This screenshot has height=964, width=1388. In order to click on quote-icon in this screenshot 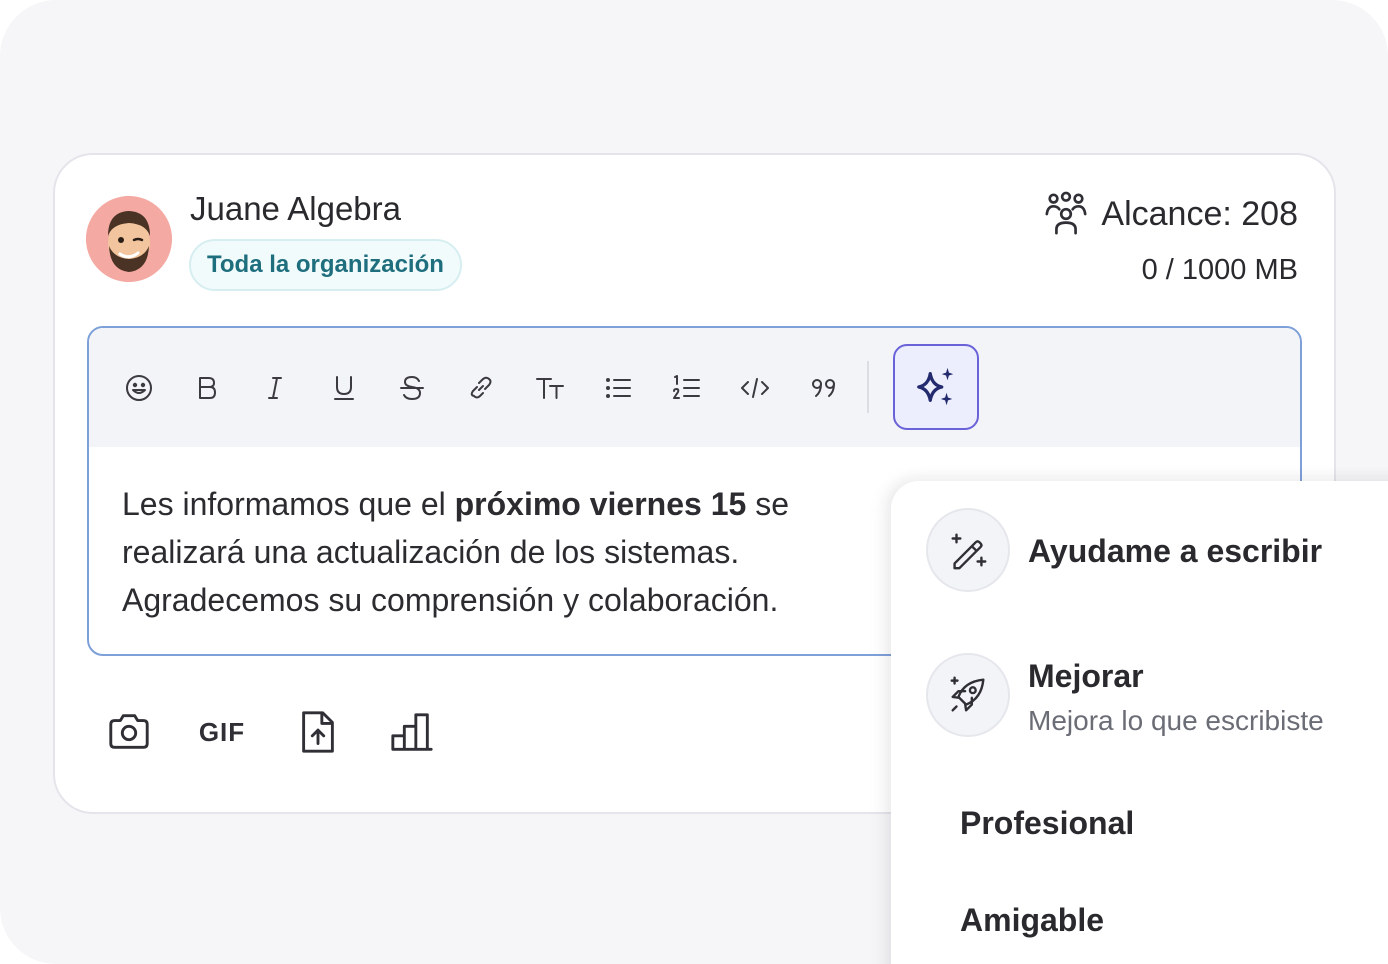, I will do `click(823, 388)`.